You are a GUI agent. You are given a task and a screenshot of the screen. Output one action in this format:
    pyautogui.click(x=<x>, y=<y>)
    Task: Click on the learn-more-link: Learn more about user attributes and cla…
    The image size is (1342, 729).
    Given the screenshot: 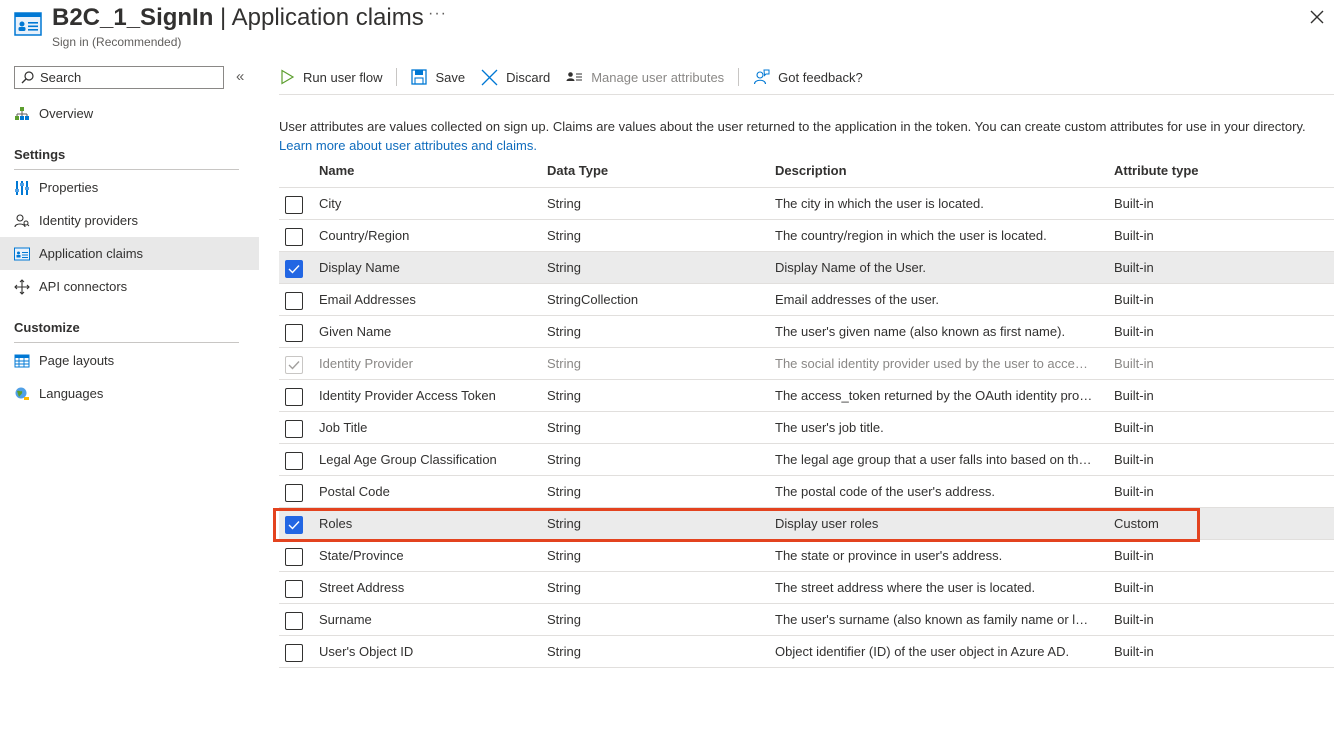 What is the action you would take?
    pyautogui.click(x=408, y=145)
    